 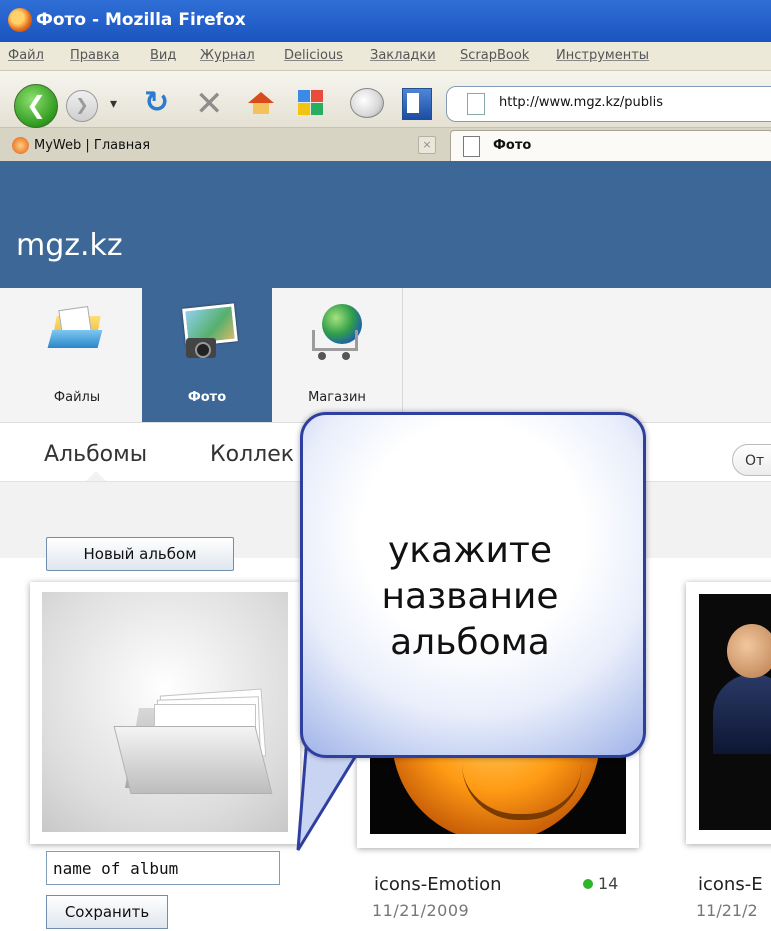 I want to click on menu-view: Вид, so click(x=163, y=55).